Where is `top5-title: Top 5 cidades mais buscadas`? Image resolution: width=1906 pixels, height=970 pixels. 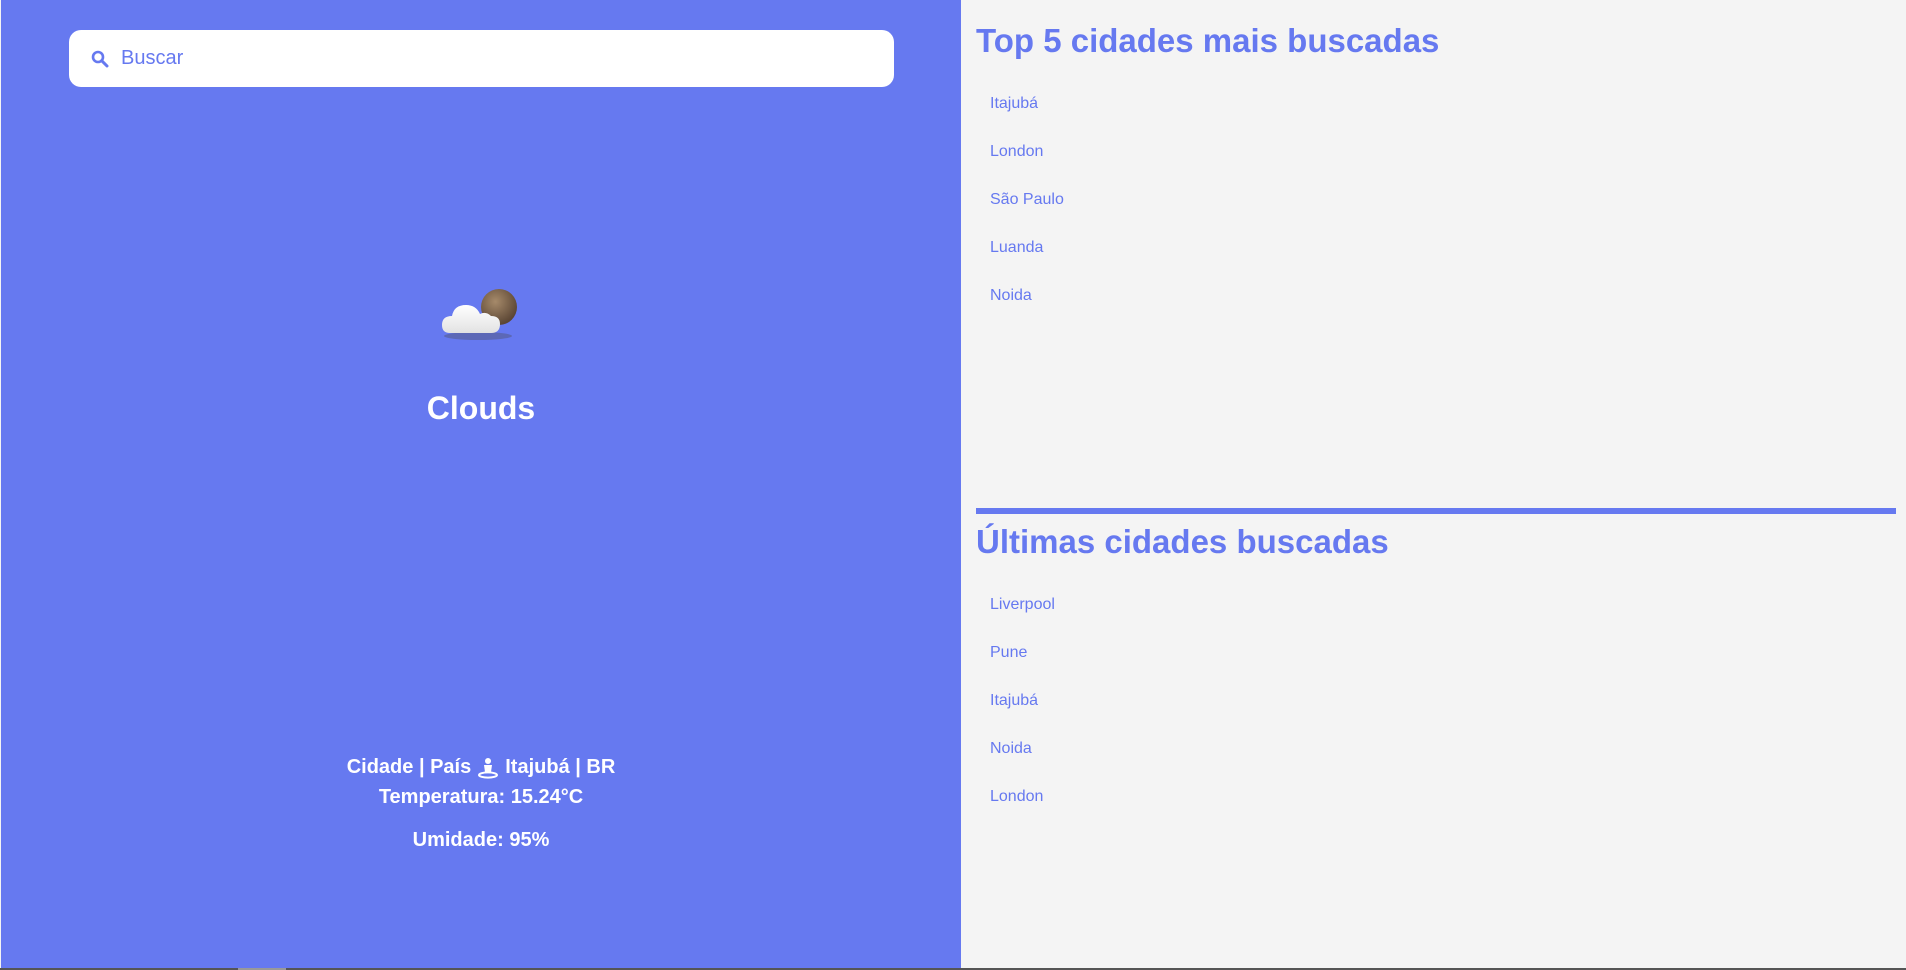 top5-title: Top 5 cidades mais buscadas is located at coordinates (1208, 40).